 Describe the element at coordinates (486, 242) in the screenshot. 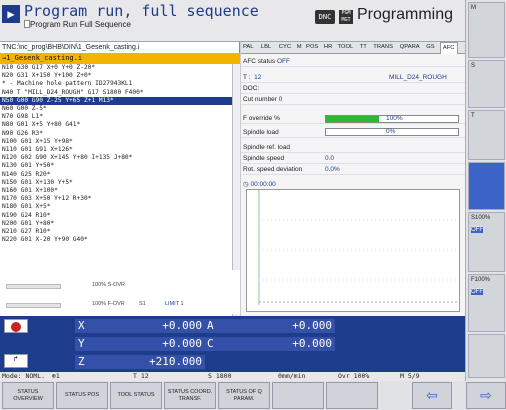

I see `spindle-override-key: S100% OFF` at that location.